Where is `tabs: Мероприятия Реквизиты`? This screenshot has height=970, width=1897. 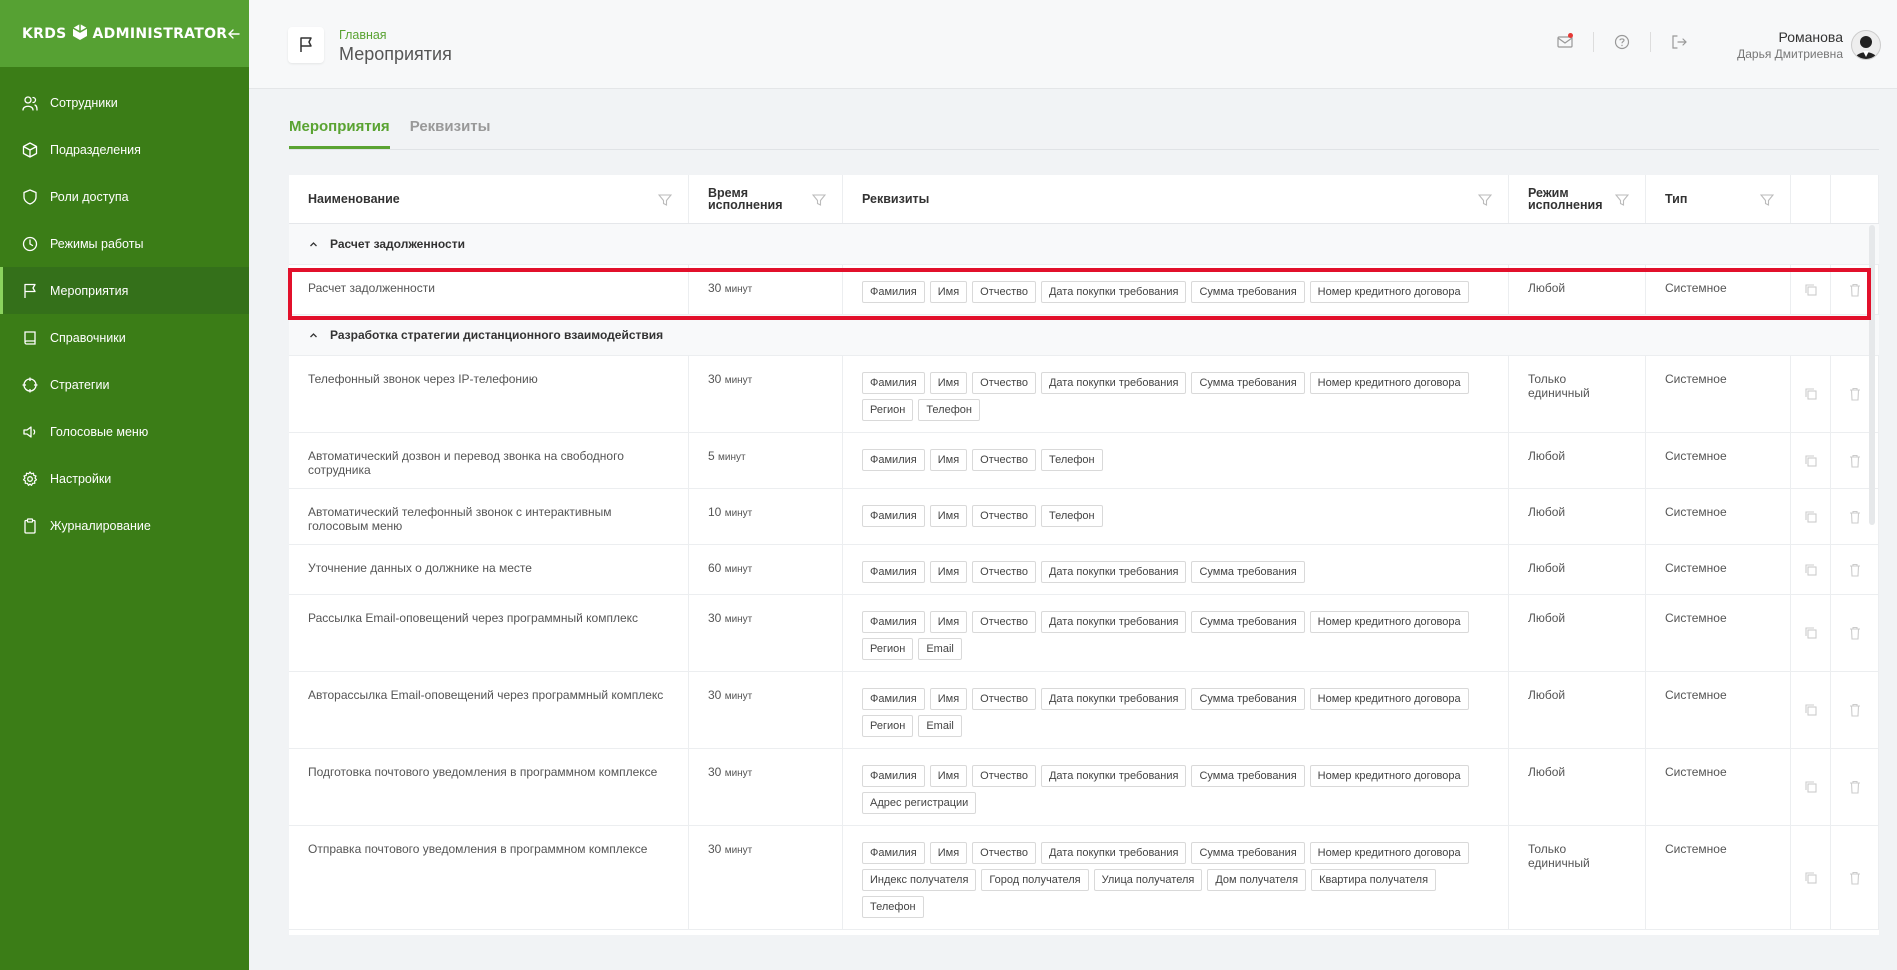 tabs: Мероприятия Реквизиты is located at coordinates (1084, 134).